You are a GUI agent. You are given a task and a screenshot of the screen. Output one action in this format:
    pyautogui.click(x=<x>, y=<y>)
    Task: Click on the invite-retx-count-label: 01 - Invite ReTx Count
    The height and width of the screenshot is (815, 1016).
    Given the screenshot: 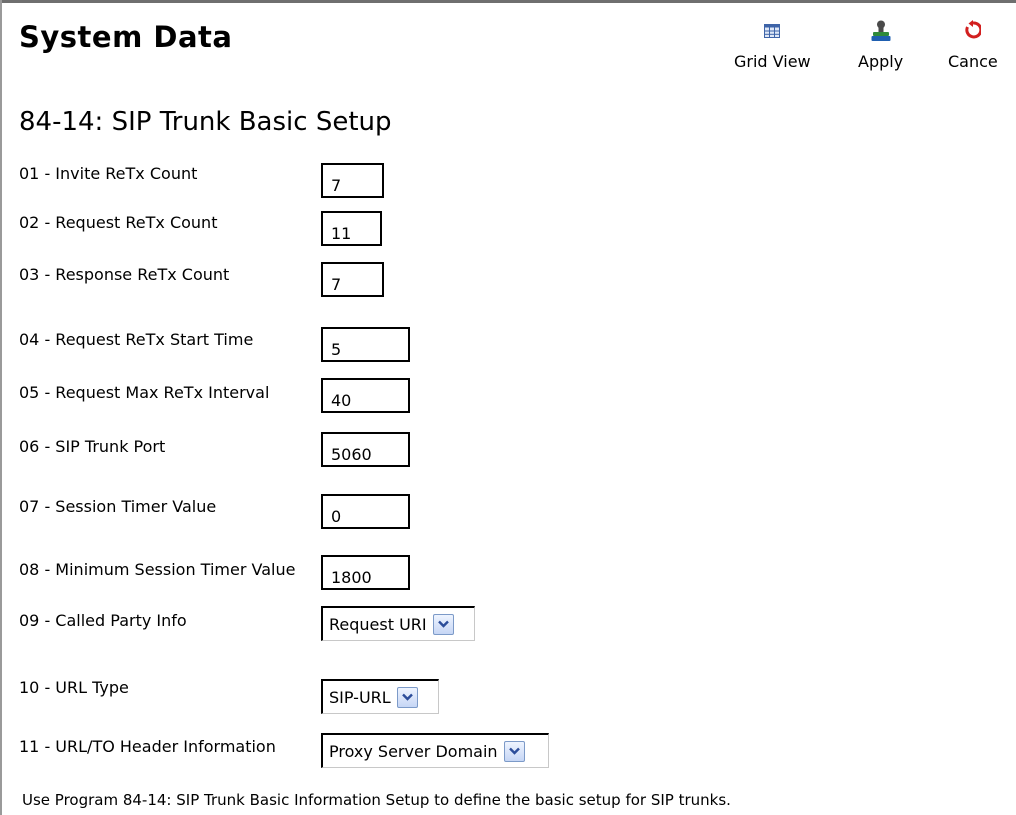 What is the action you would take?
    pyautogui.click(x=108, y=173)
    